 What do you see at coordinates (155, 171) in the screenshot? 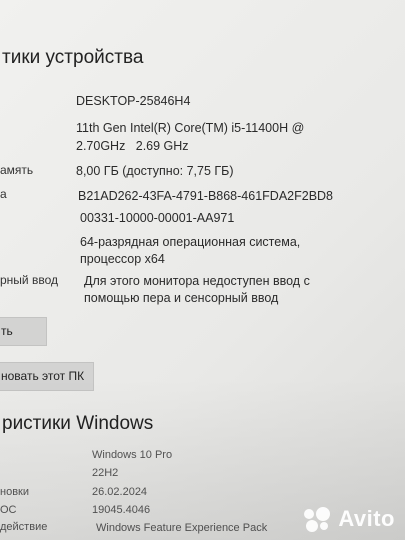
I see `ram-value: 8,00 ГБ (доступно: 7,75 ГБ)` at bounding box center [155, 171].